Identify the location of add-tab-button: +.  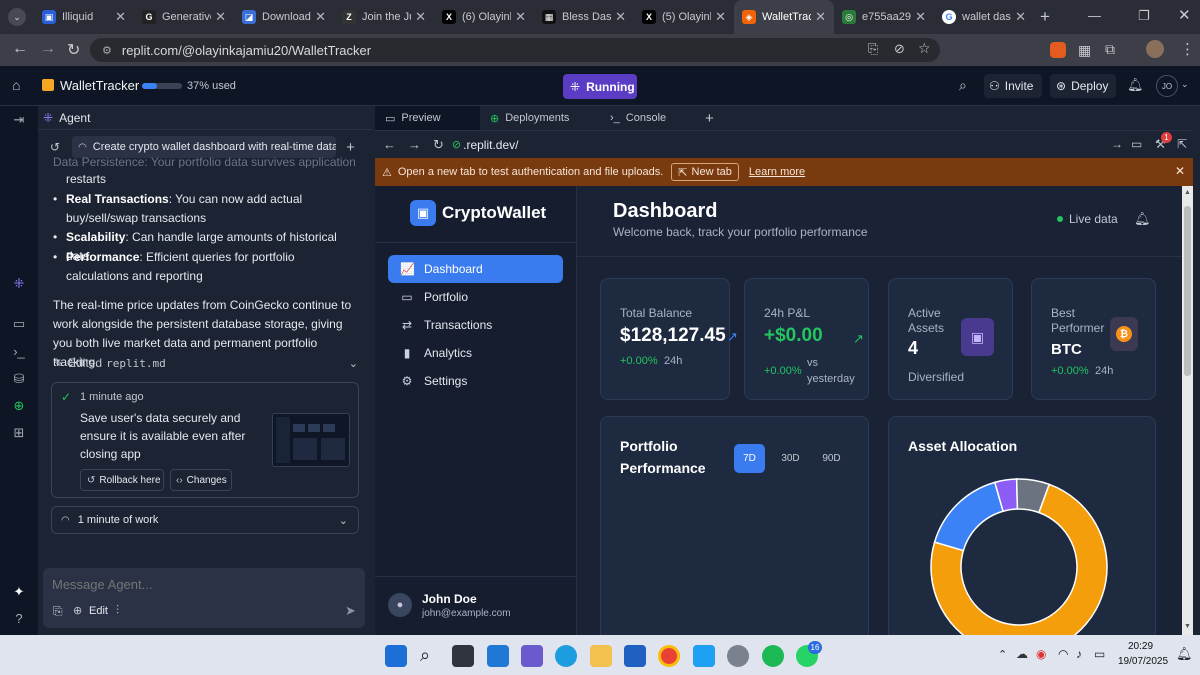
(709, 118).